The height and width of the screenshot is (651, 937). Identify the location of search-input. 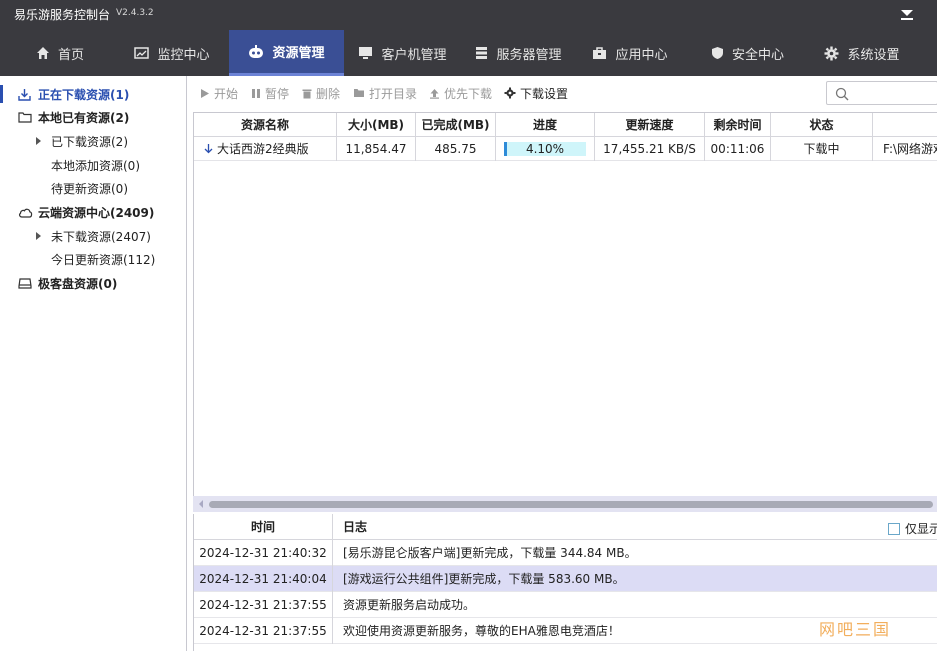
(893, 93).